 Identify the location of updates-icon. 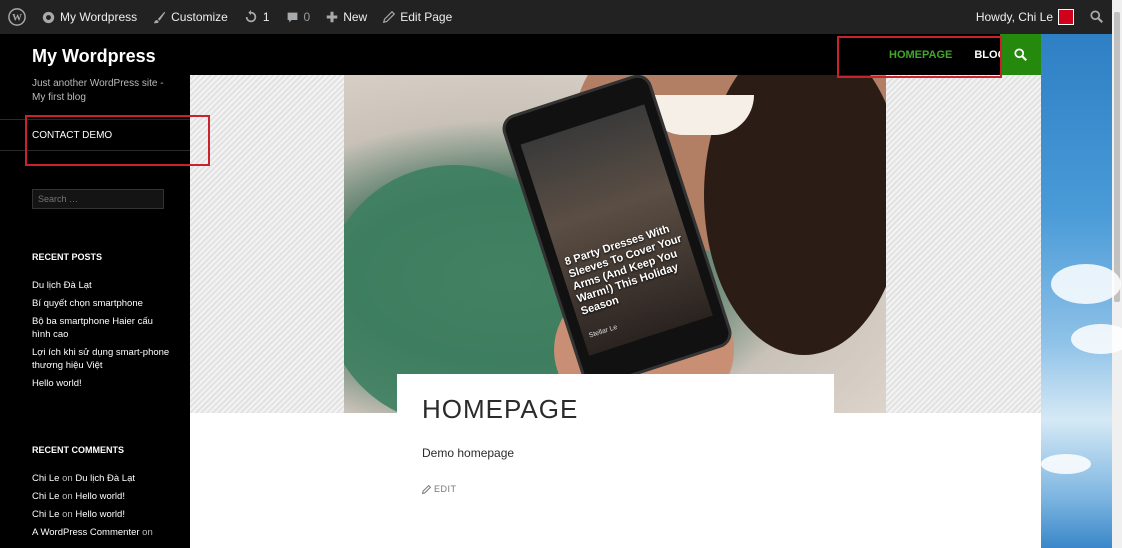
(251, 16).